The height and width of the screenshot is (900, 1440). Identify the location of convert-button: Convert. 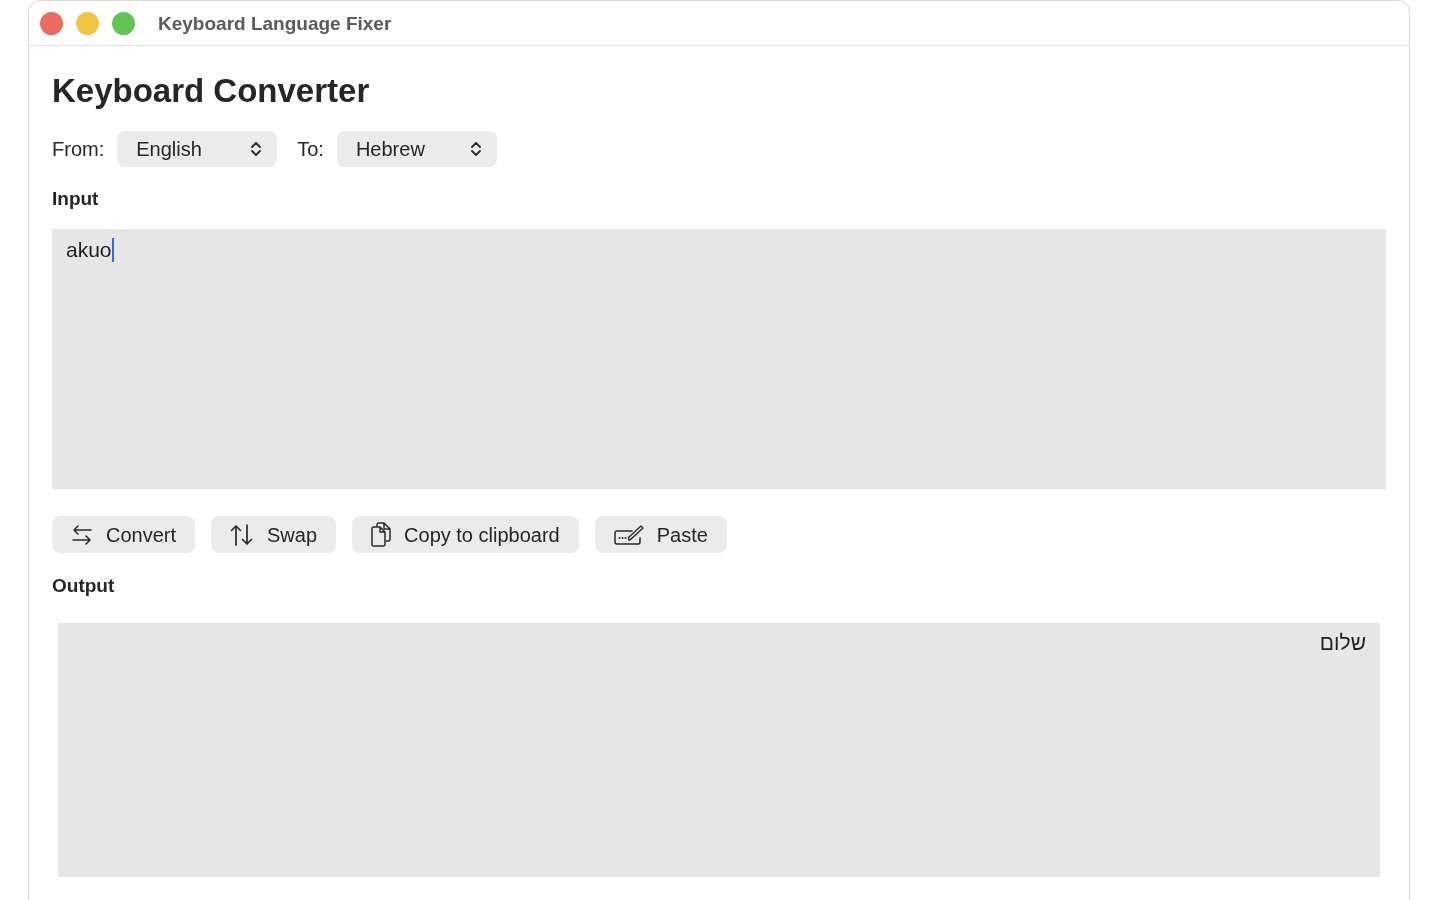
(124, 534).